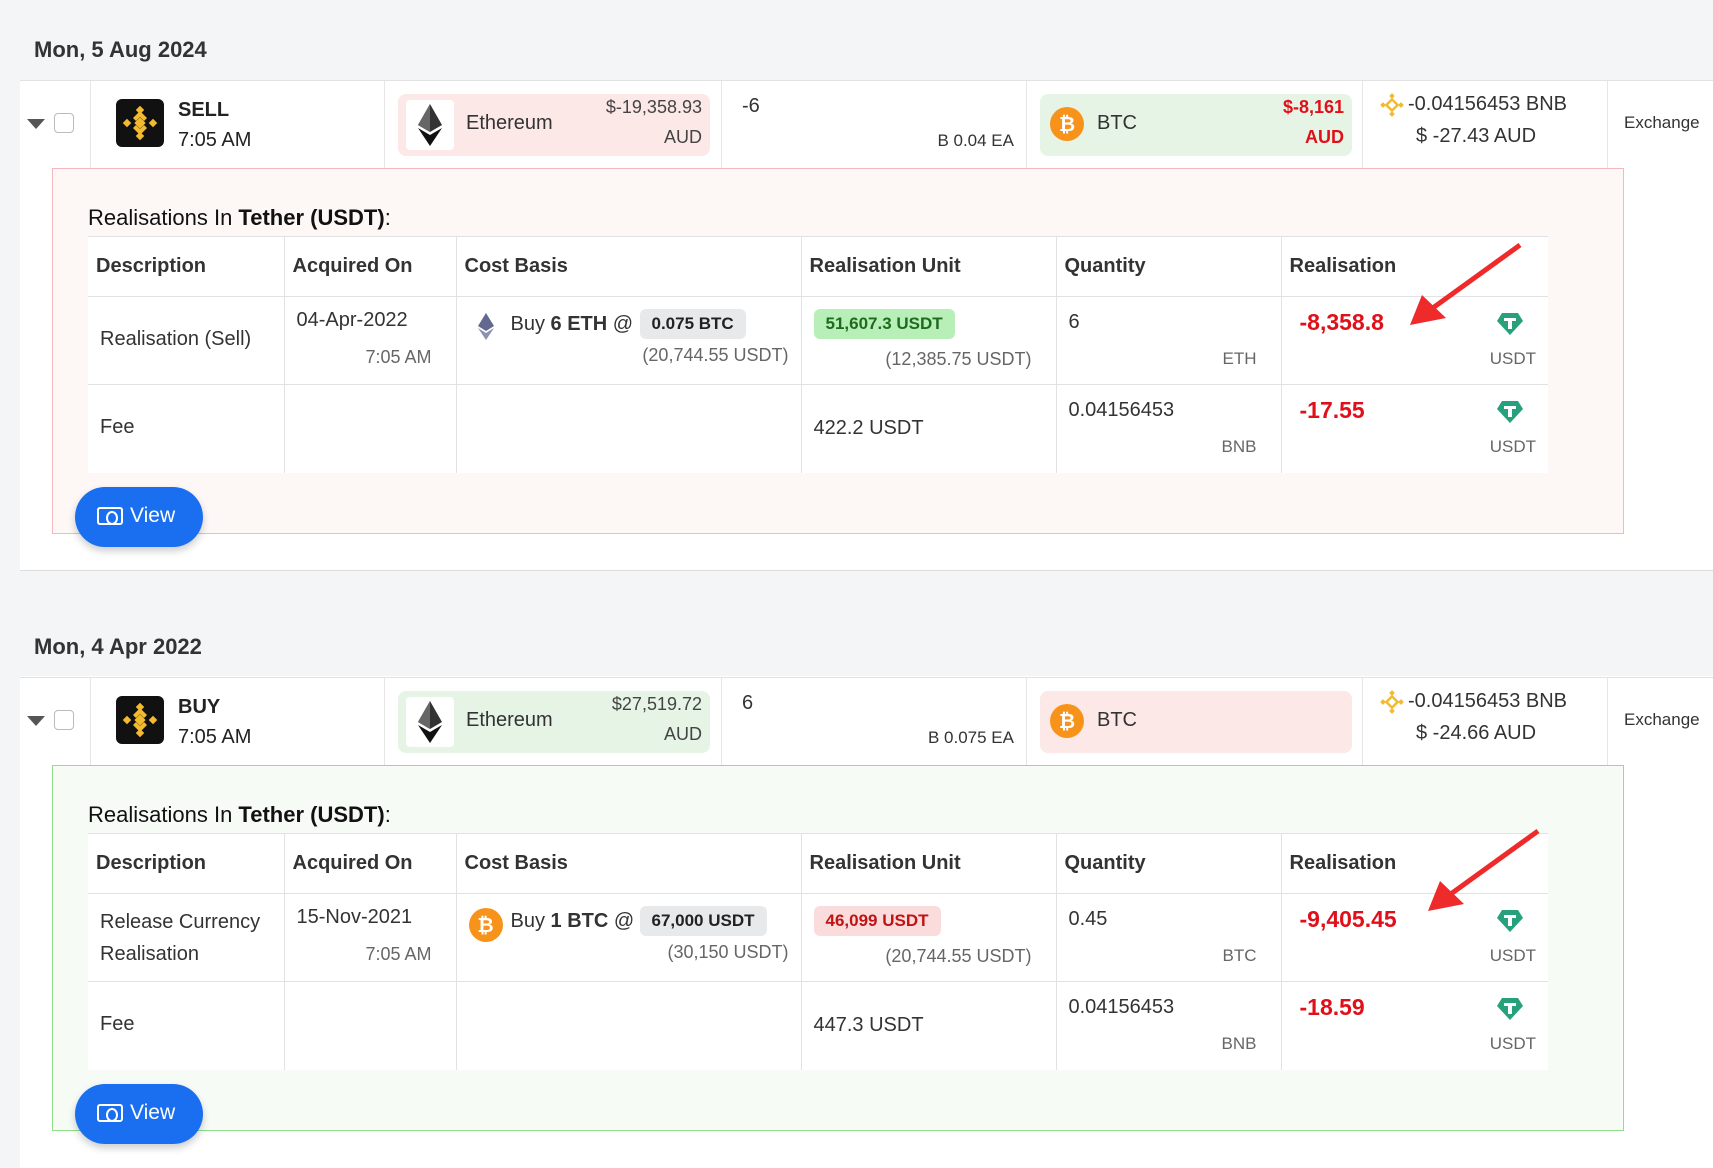 The image size is (1713, 1168). I want to click on row-description: Fee, so click(117, 1024).